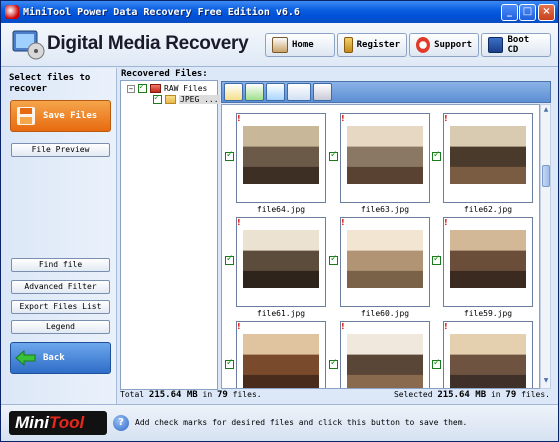 The height and width of the screenshot is (442, 559). What do you see at coordinates (471, 395) in the screenshot?
I see `selected-status: Selected 215.64 MB in 79 files.` at bounding box center [471, 395].